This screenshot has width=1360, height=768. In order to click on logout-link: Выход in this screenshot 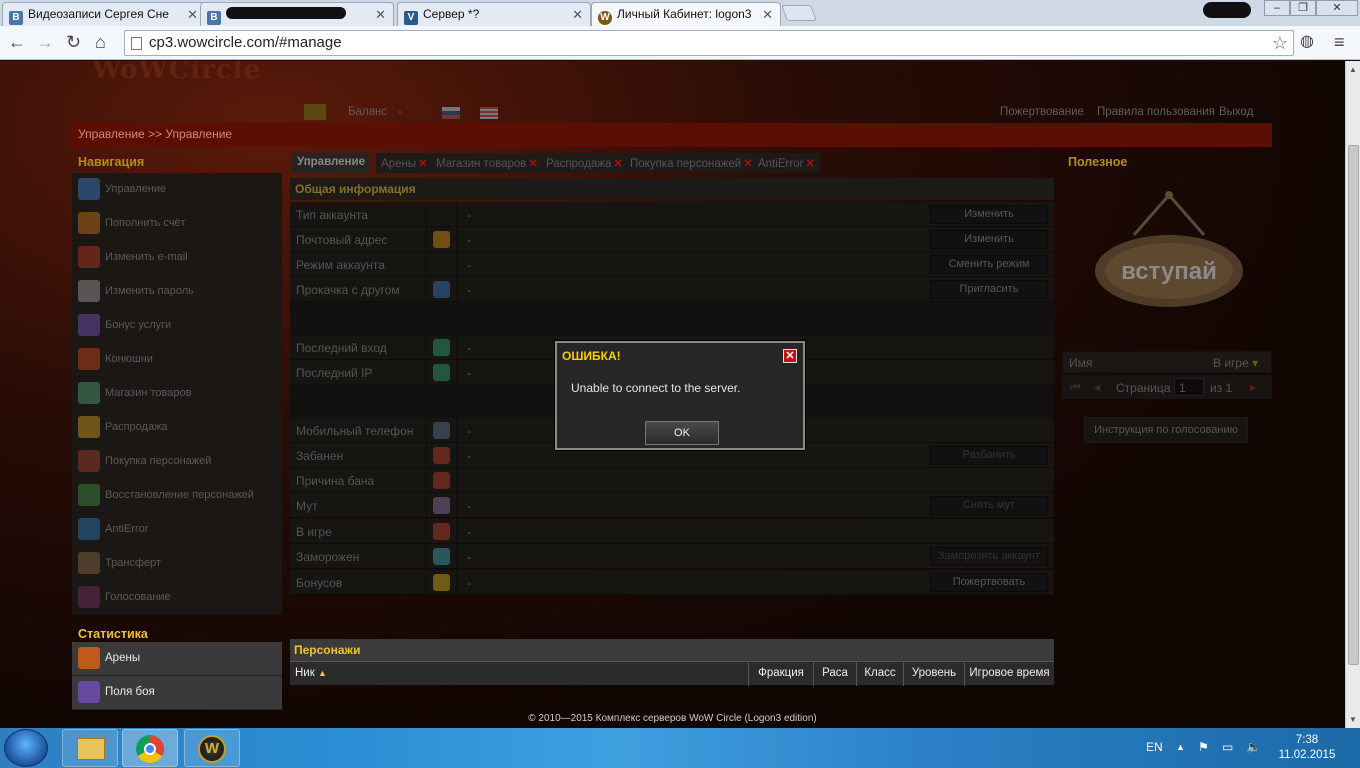, I will do `click(1236, 112)`.